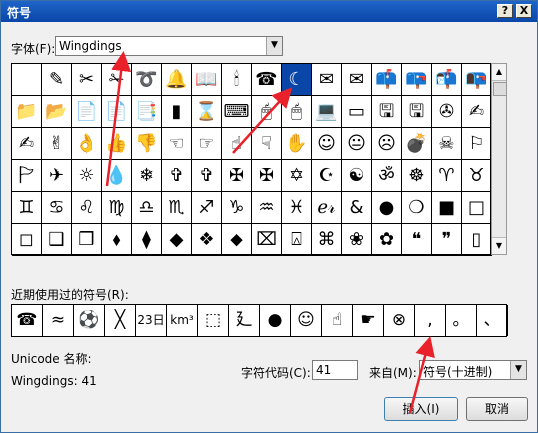  What do you see at coordinates (262, 120) in the screenshot?
I see `arrow-to-selected-symbol` at bounding box center [262, 120].